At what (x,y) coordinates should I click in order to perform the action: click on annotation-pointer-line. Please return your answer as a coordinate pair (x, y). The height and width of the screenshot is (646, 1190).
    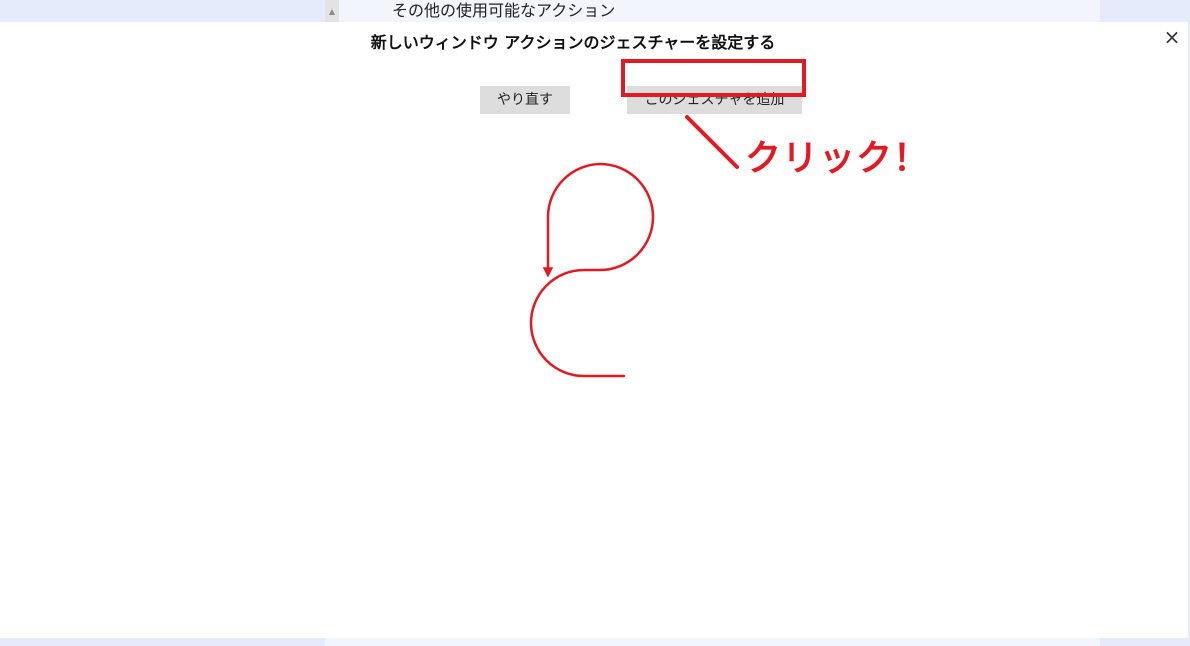
    Looking at the image, I should click on (712, 142).